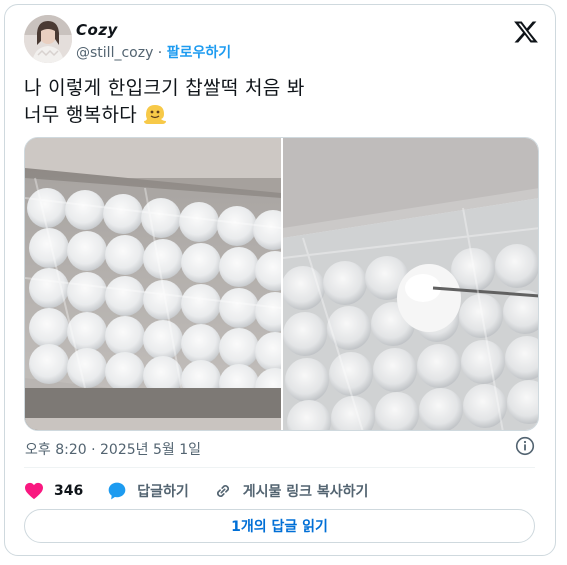 The width and height of the screenshot is (567, 565). Describe the element at coordinates (222, 491) in the screenshot. I see `link-icon` at that location.